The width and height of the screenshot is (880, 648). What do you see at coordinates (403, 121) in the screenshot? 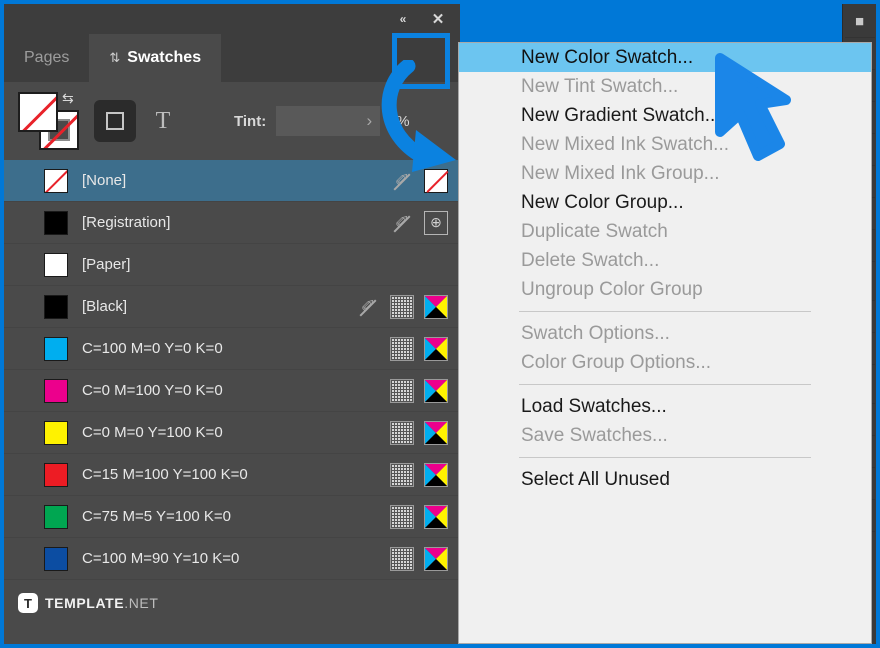
I see `tint-percent-label: %` at bounding box center [403, 121].